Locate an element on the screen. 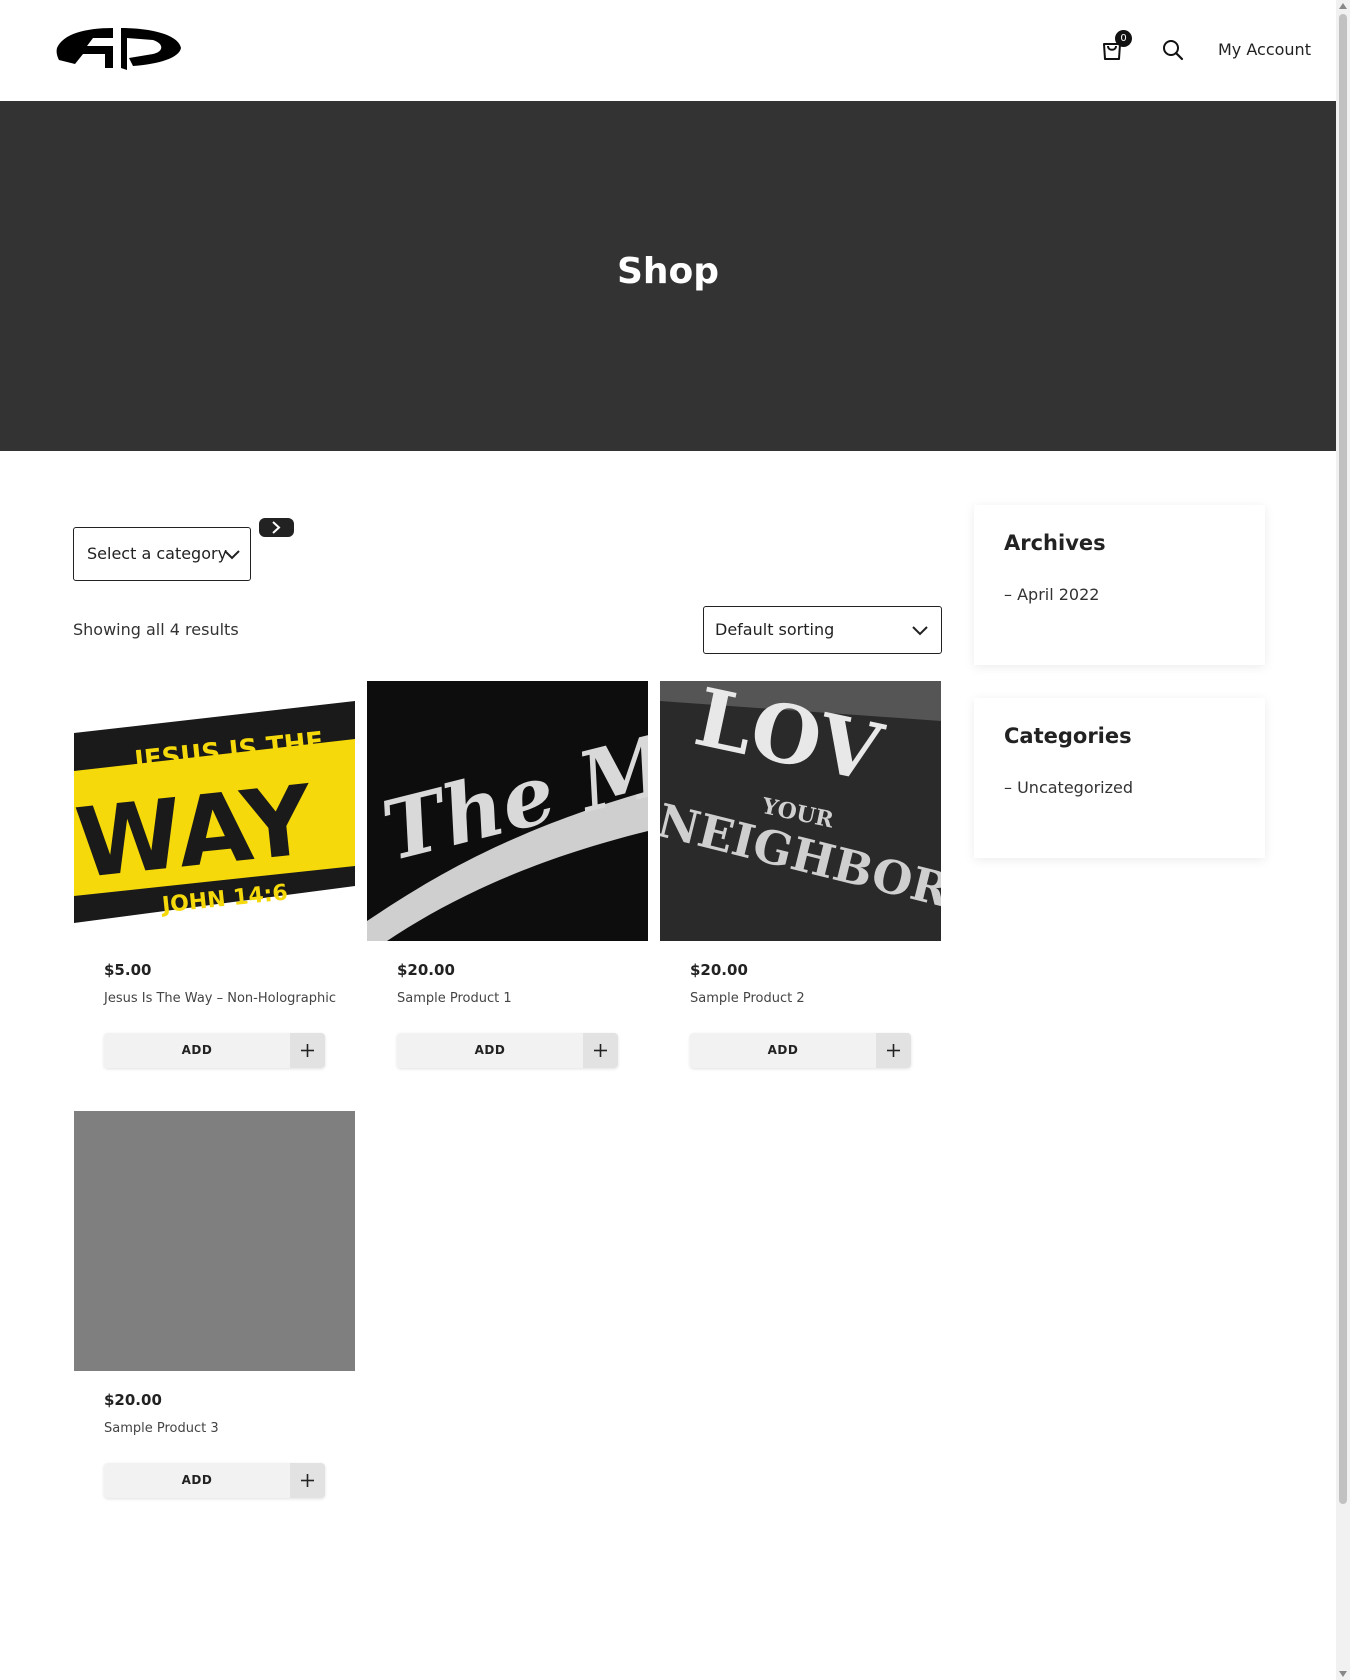 The width and height of the screenshot is (1350, 1680). page-scrollbar is located at coordinates (1343, 840).